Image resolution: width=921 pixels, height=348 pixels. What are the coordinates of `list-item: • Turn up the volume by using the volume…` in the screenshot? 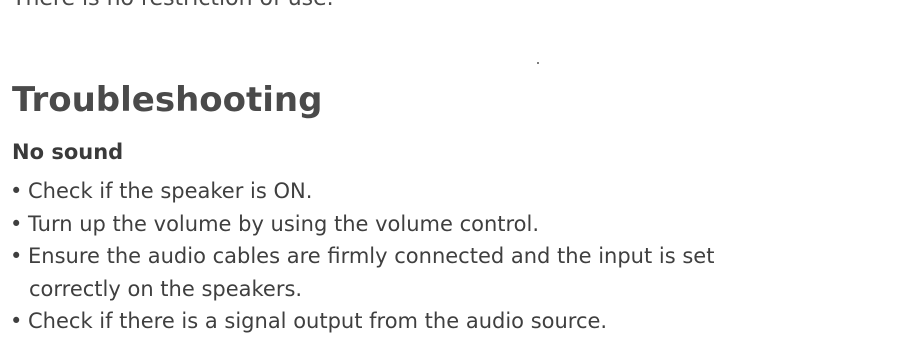 It's located at (460, 224).